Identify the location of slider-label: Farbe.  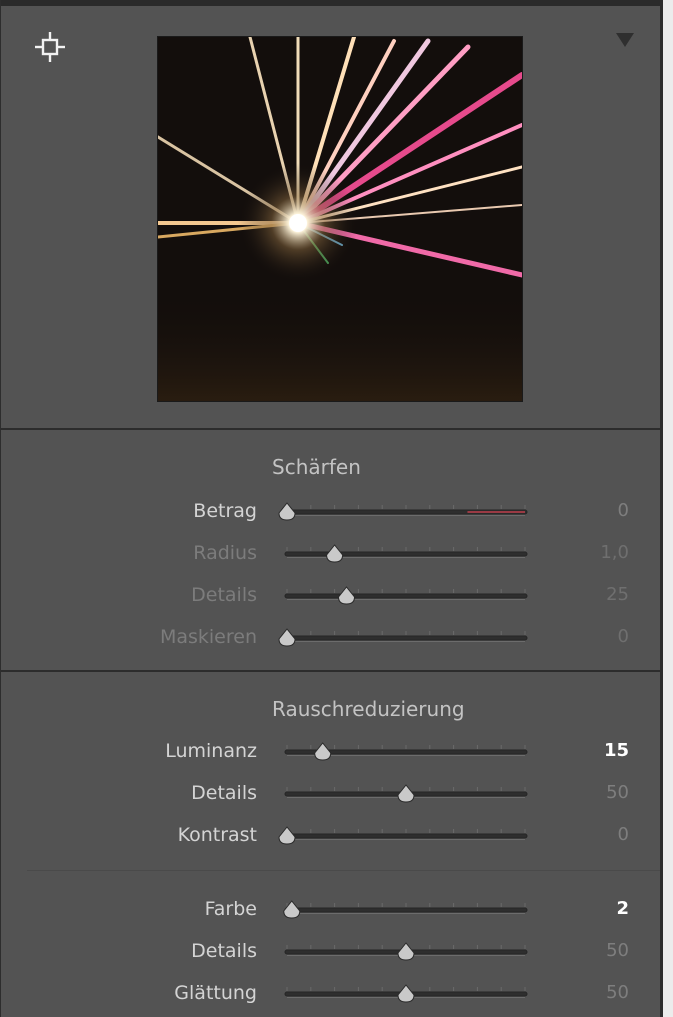
(230, 909).